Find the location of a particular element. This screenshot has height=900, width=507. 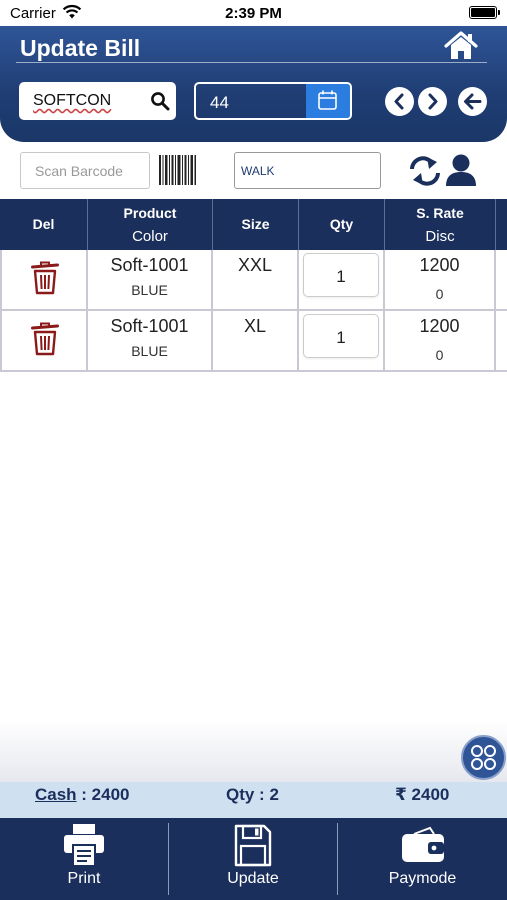

chevron-right-icon is located at coordinates (433, 101).